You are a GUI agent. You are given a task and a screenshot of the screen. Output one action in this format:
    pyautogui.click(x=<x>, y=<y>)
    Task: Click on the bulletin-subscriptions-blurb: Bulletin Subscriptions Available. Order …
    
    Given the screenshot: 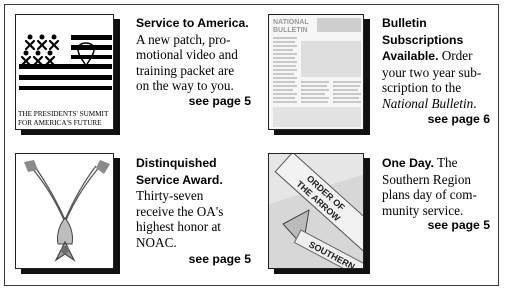 What is the action you would take?
    pyautogui.click(x=436, y=71)
    